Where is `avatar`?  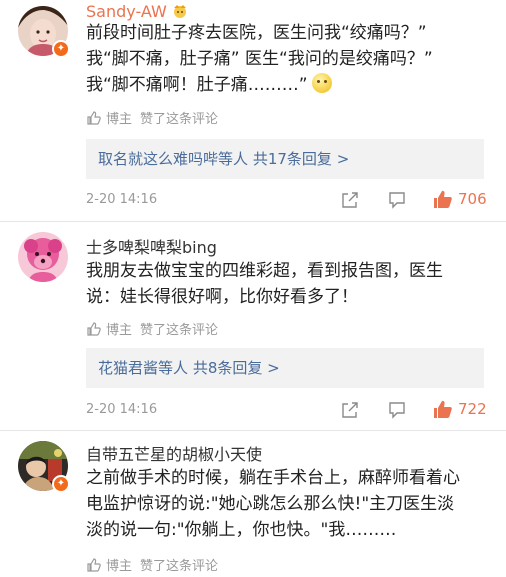
avatar is located at coordinates (43, 257).